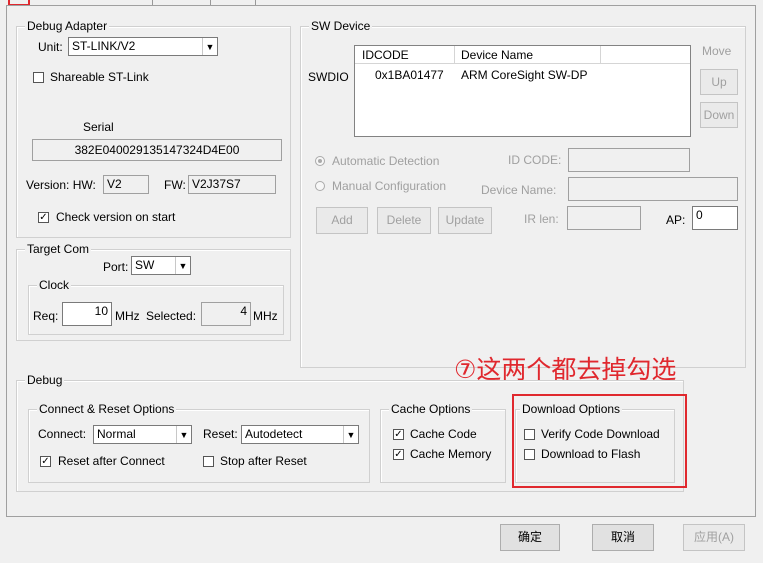  Describe the element at coordinates (719, 82) in the screenshot. I see `up-button: Up` at that location.